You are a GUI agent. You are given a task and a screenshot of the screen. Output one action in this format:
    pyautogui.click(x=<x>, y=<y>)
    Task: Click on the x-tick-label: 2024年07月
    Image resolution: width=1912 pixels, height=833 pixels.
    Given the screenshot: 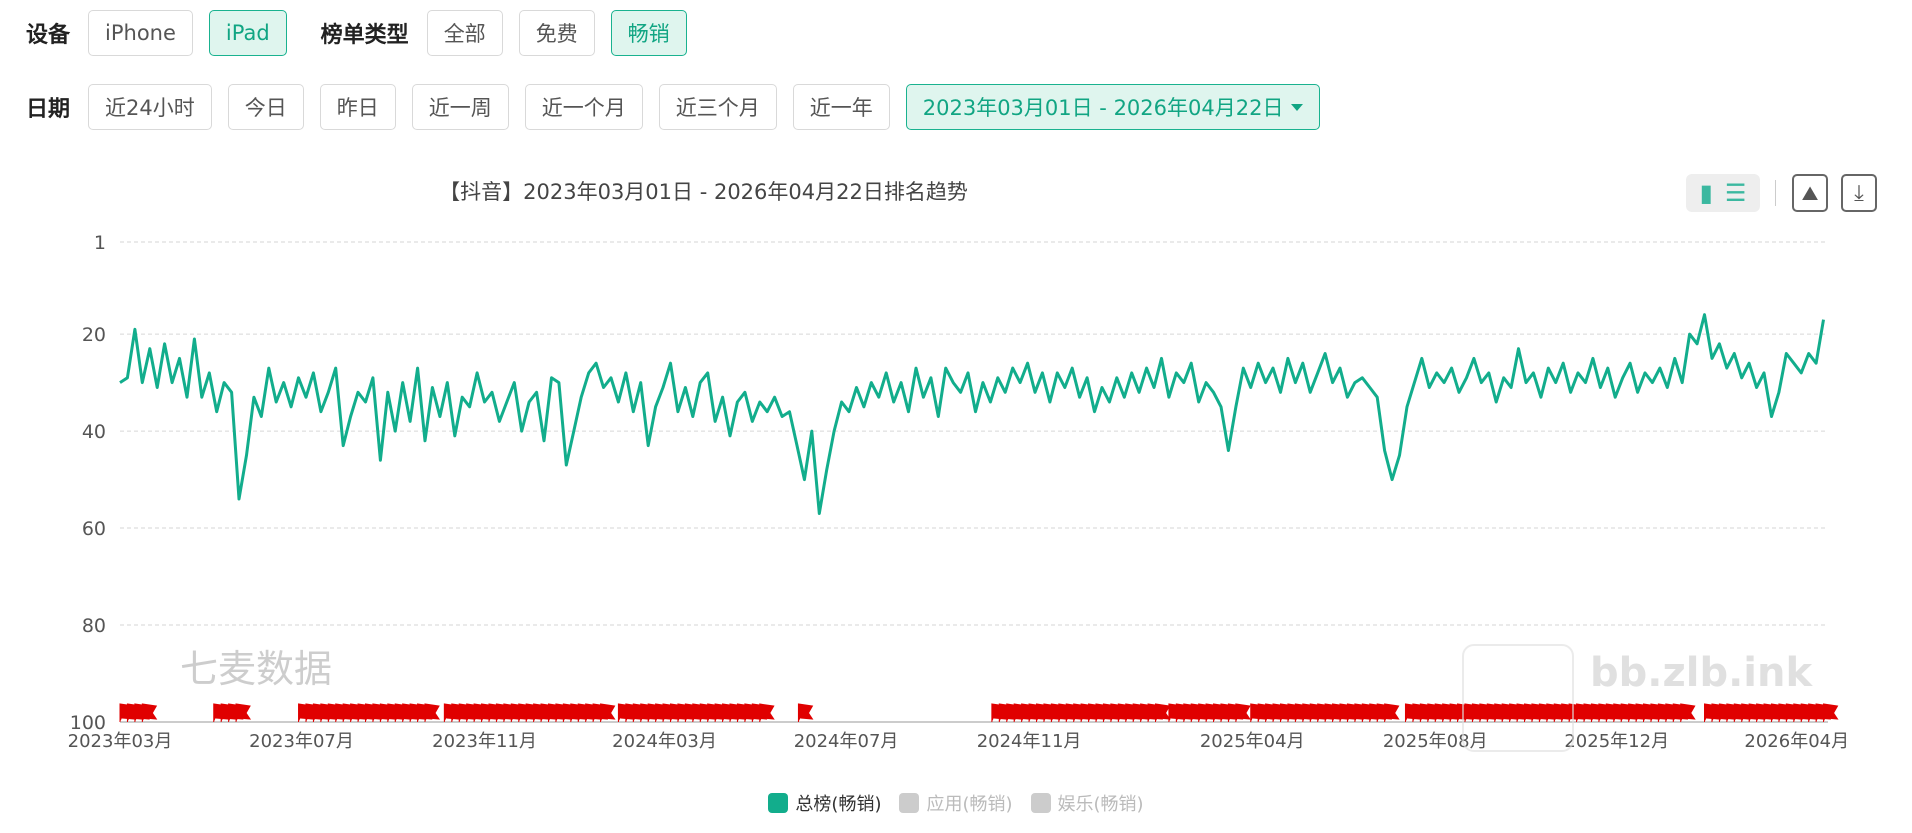 What is the action you would take?
    pyautogui.click(x=846, y=741)
    